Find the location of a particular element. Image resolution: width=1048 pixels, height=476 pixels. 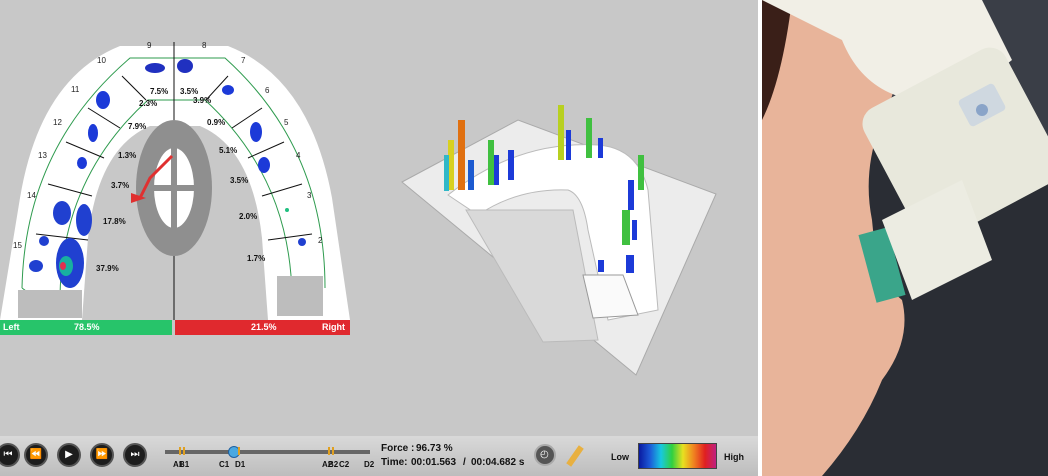

right-percentage: 21.5% is located at coordinates (264, 327).